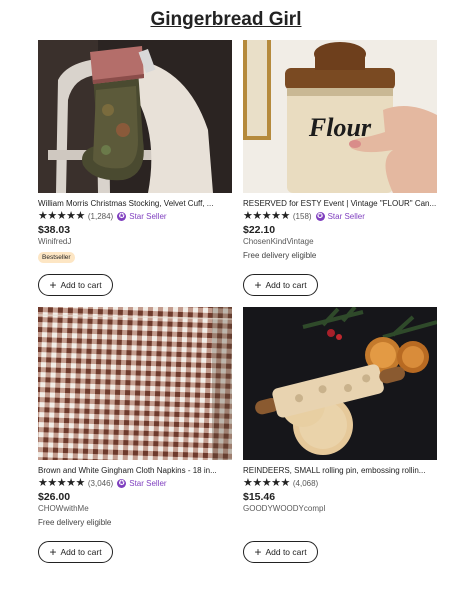 This screenshot has width=452, height=600. What do you see at coordinates (340, 241) in the screenshot?
I see `shop-name: ChosenKindVintage` at bounding box center [340, 241].